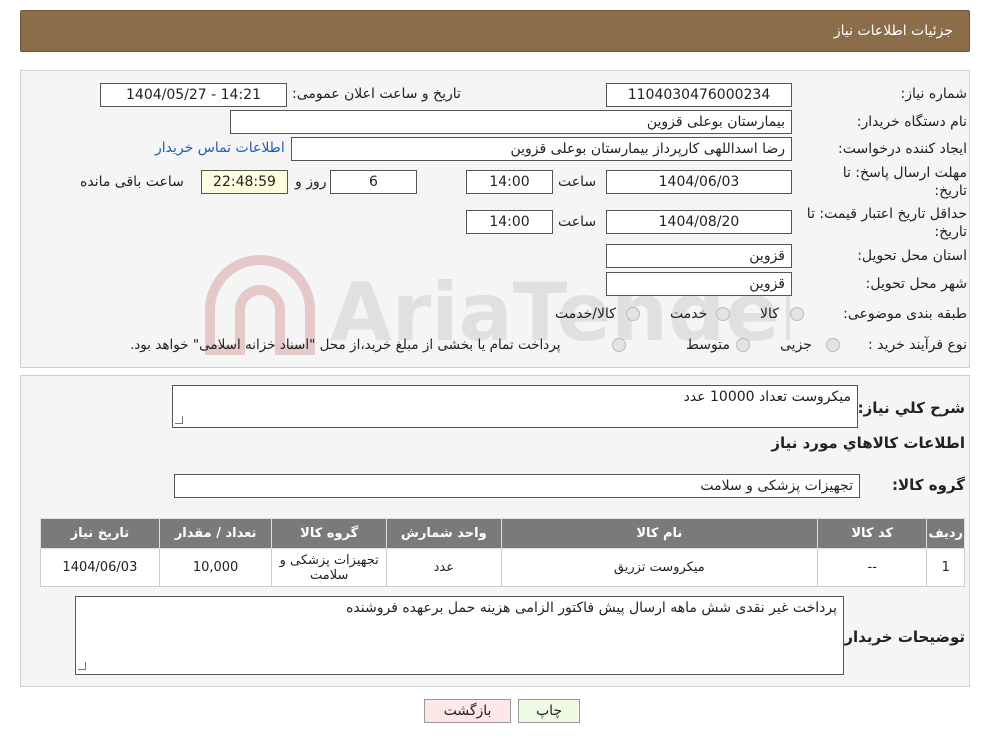 The height and width of the screenshot is (744, 985). What do you see at coordinates (495, 31) in the screenshot?
I see `page-header: جزئیات اطلاعات نیاز` at bounding box center [495, 31].